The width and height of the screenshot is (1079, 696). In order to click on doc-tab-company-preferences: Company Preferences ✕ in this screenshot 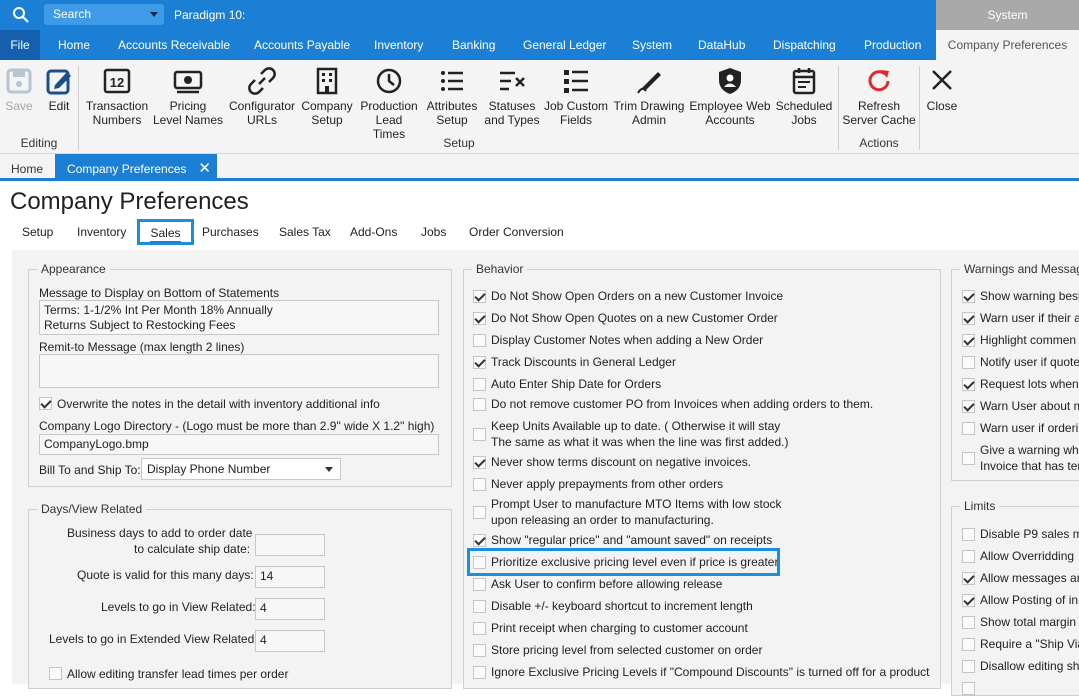, I will do `click(136, 167)`.